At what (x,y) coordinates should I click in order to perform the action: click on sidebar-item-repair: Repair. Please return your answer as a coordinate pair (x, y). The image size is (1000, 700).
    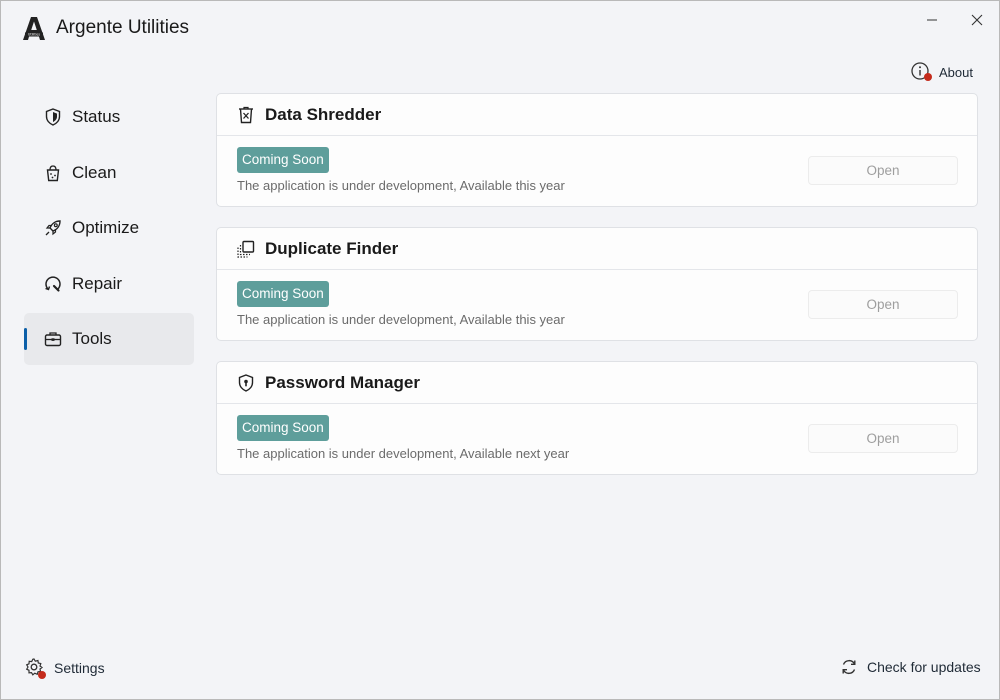
    Looking at the image, I should click on (109, 284).